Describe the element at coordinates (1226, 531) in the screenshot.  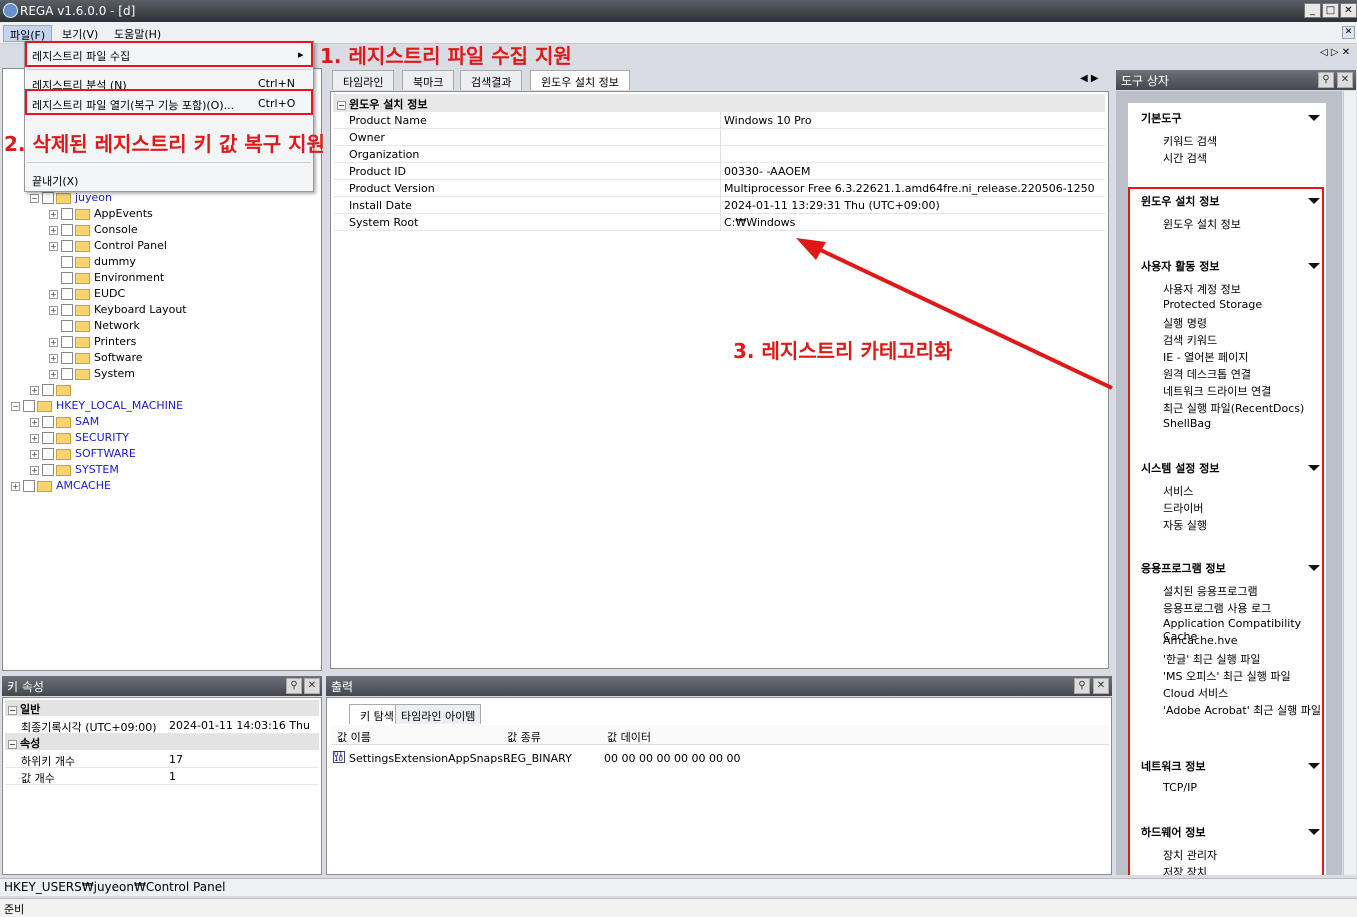
I see `annotation-box-categories` at that location.